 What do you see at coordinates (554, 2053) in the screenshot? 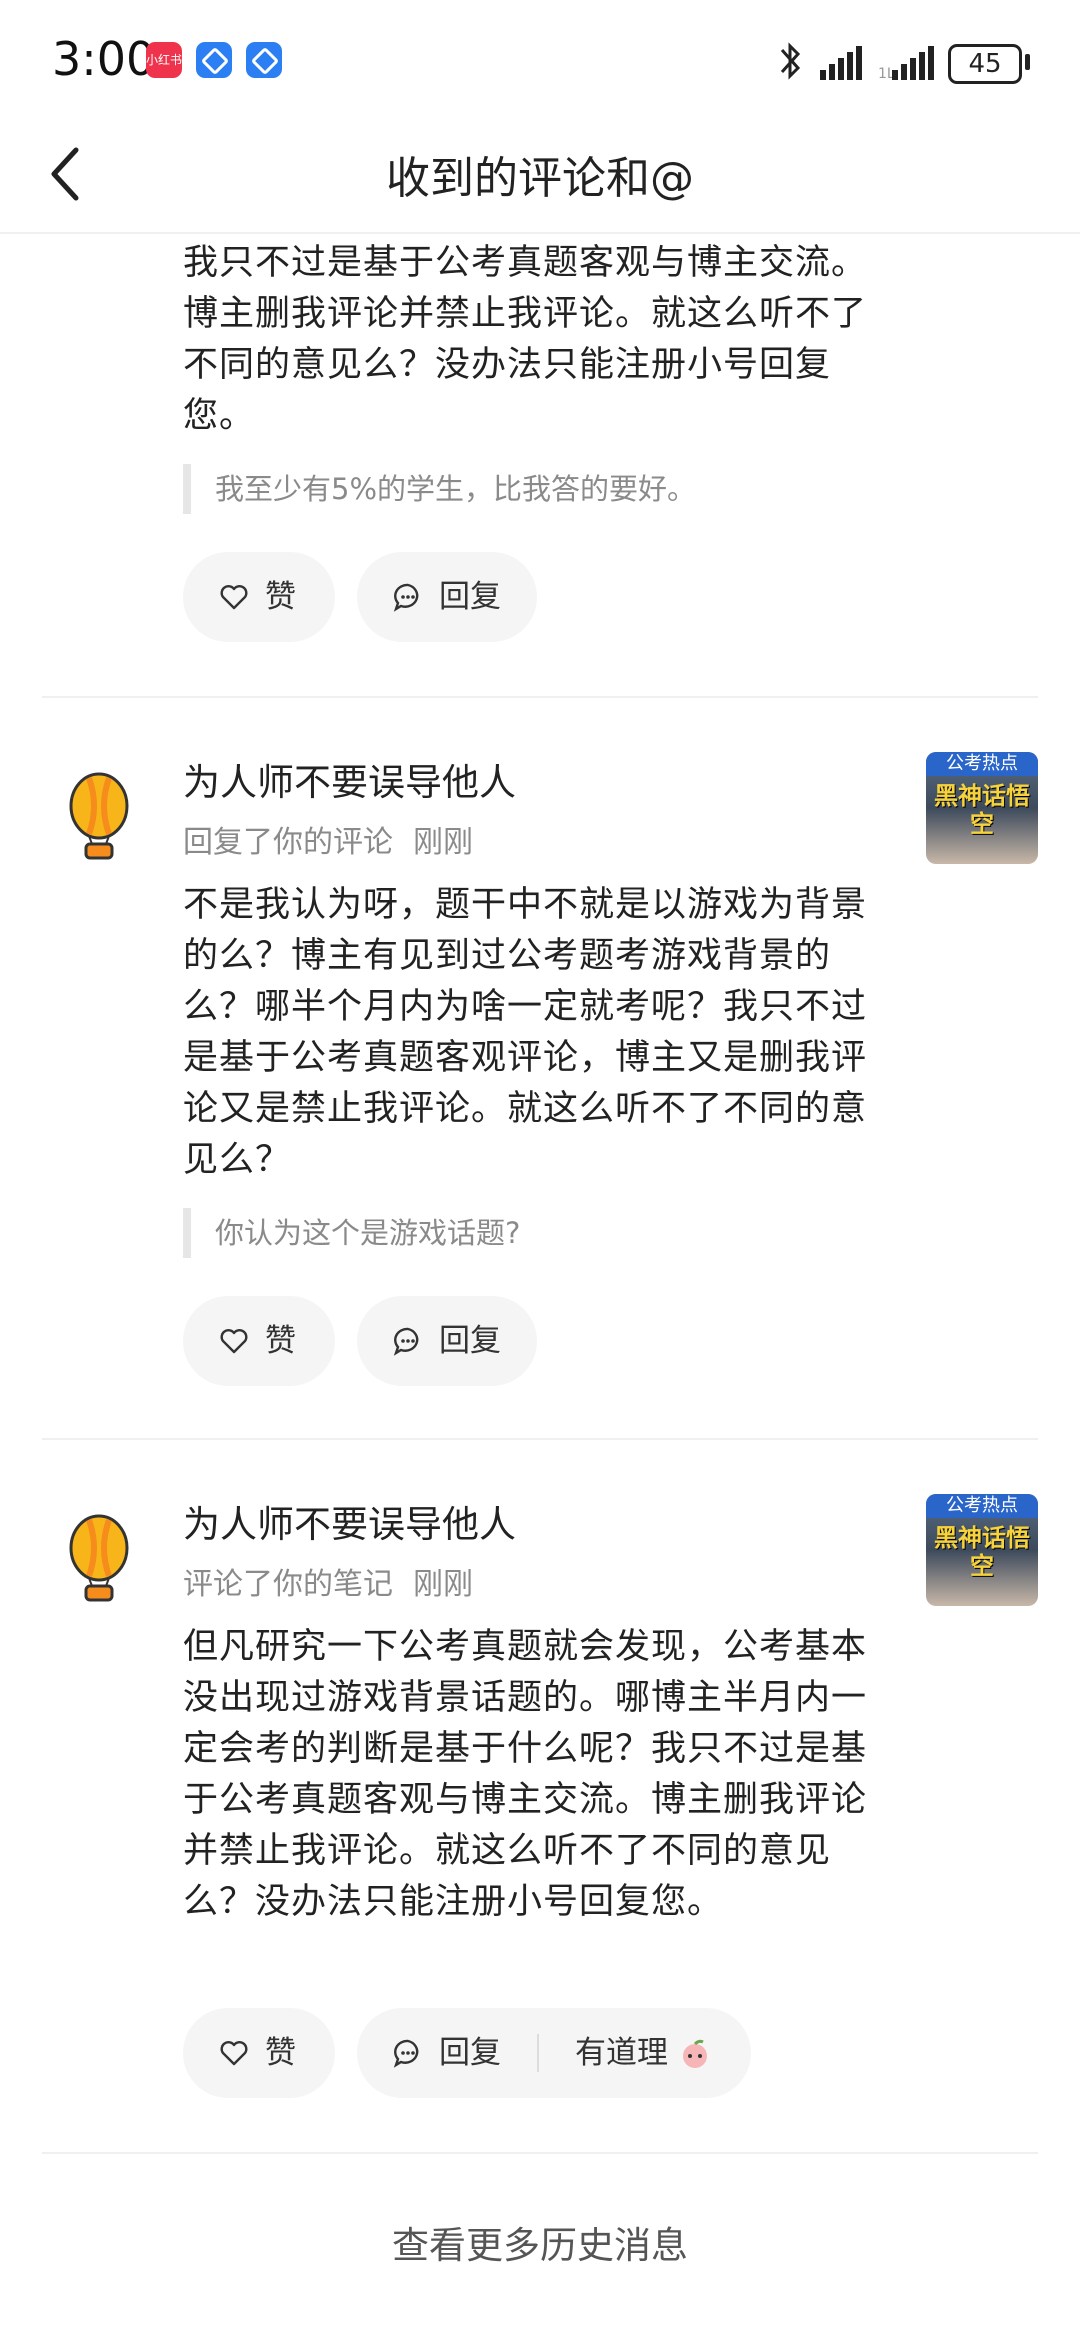
I see `reply-button: 回复 有道理` at bounding box center [554, 2053].